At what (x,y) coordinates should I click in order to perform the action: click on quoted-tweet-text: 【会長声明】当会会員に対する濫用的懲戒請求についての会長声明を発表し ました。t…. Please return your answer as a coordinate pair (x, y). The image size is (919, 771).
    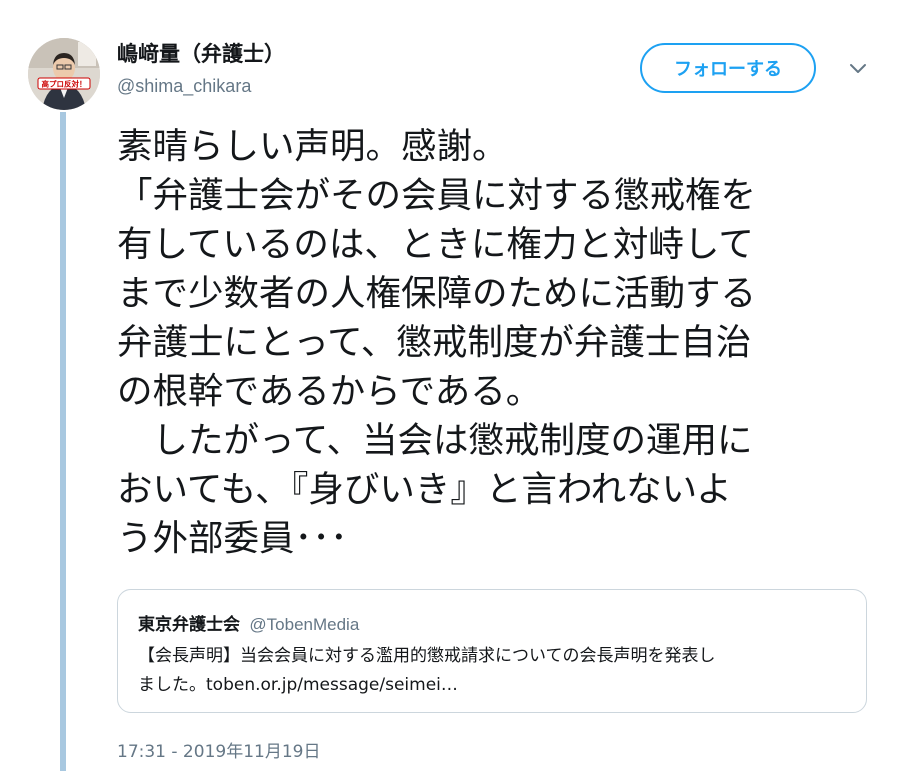
    Looking at the image, I should click on (494, 671).